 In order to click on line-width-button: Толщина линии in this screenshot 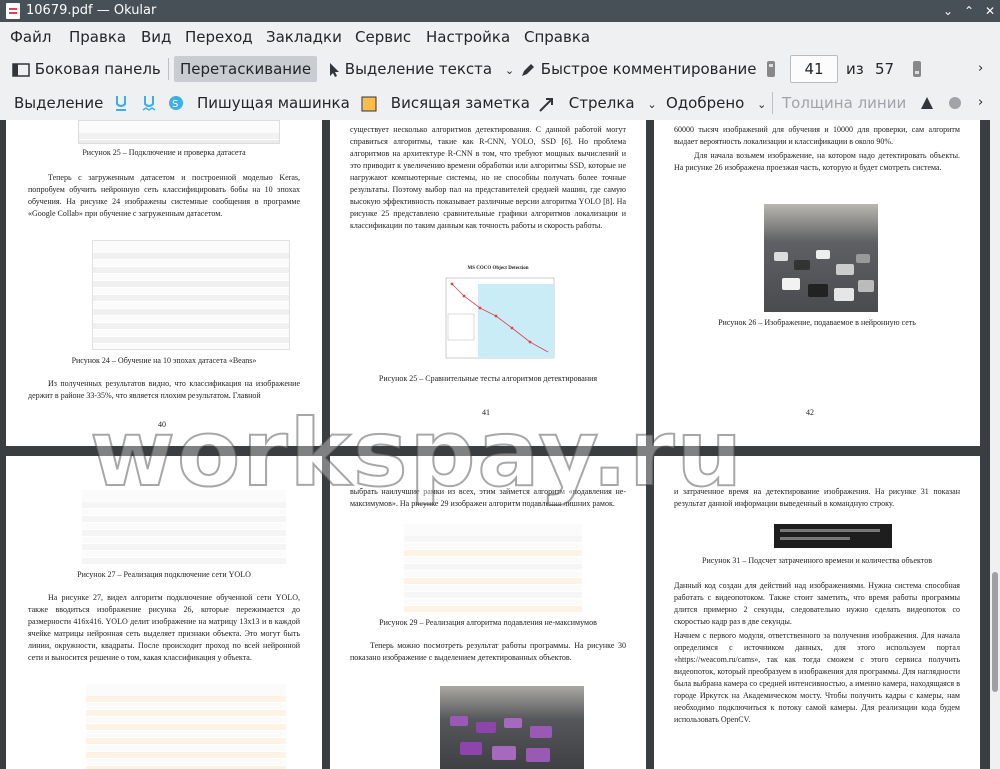, I will do `click(844, 103)`.